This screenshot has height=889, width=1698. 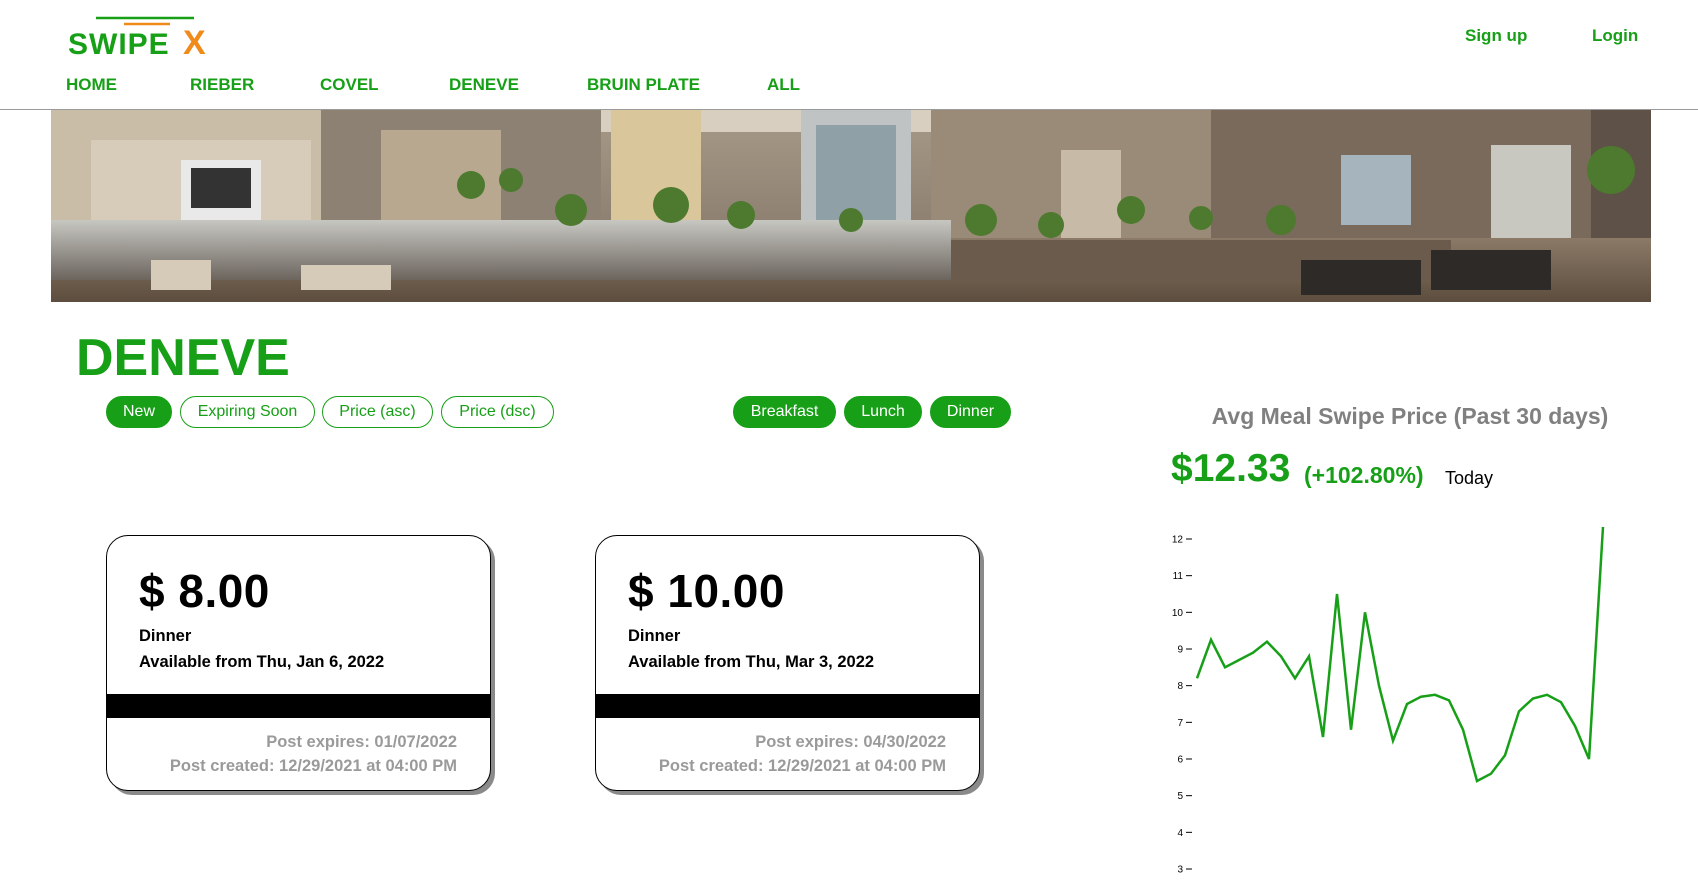 What do you see at coordinates (783, 85) in the screenshot?
I see `nav-all: ALL` at bounding box center [783, 85].